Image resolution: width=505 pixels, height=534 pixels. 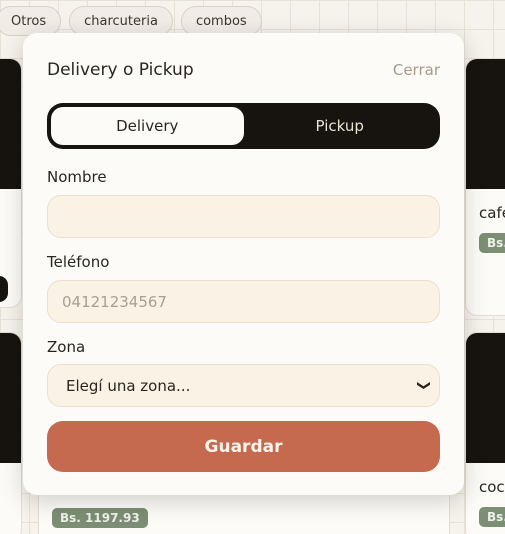 What do you see at coordinates (78, 262) in the screenshot?
I see `phone-label: Teléfono` at bounding box center [78, 262].